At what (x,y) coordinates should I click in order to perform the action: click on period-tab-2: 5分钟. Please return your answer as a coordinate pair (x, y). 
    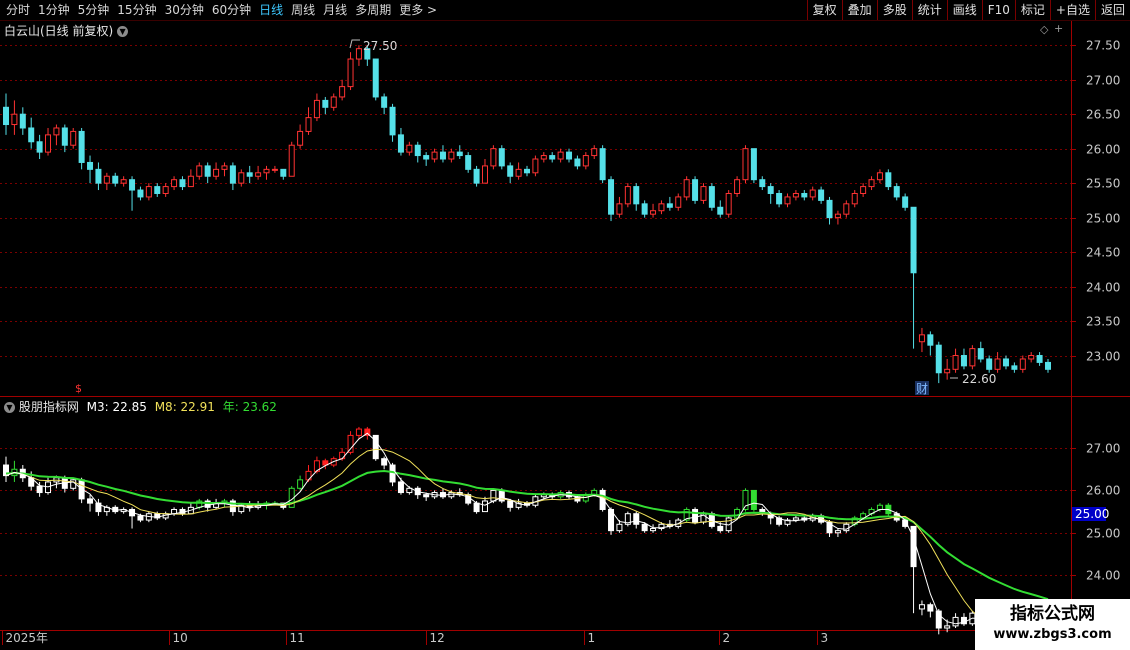
    Looking at the image, I should click on (94, 10).